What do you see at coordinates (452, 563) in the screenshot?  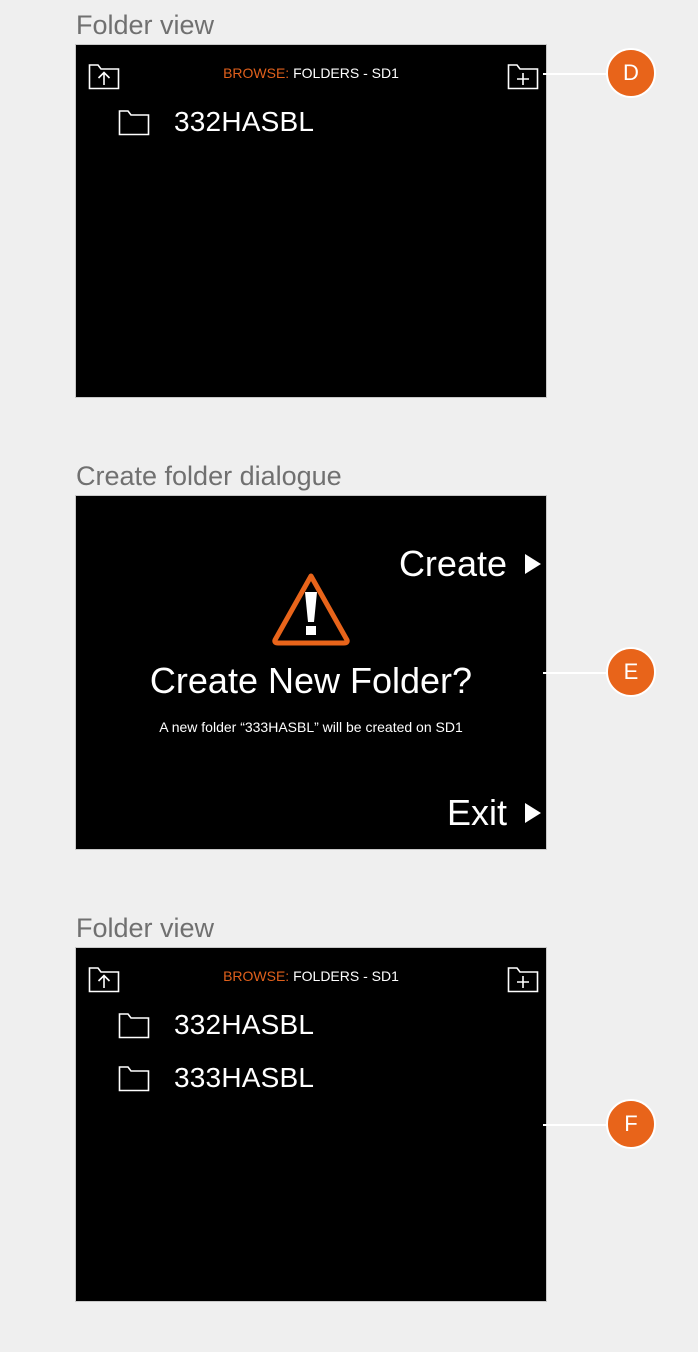 I see `create-label: Create` at bounding box center [452, 563].